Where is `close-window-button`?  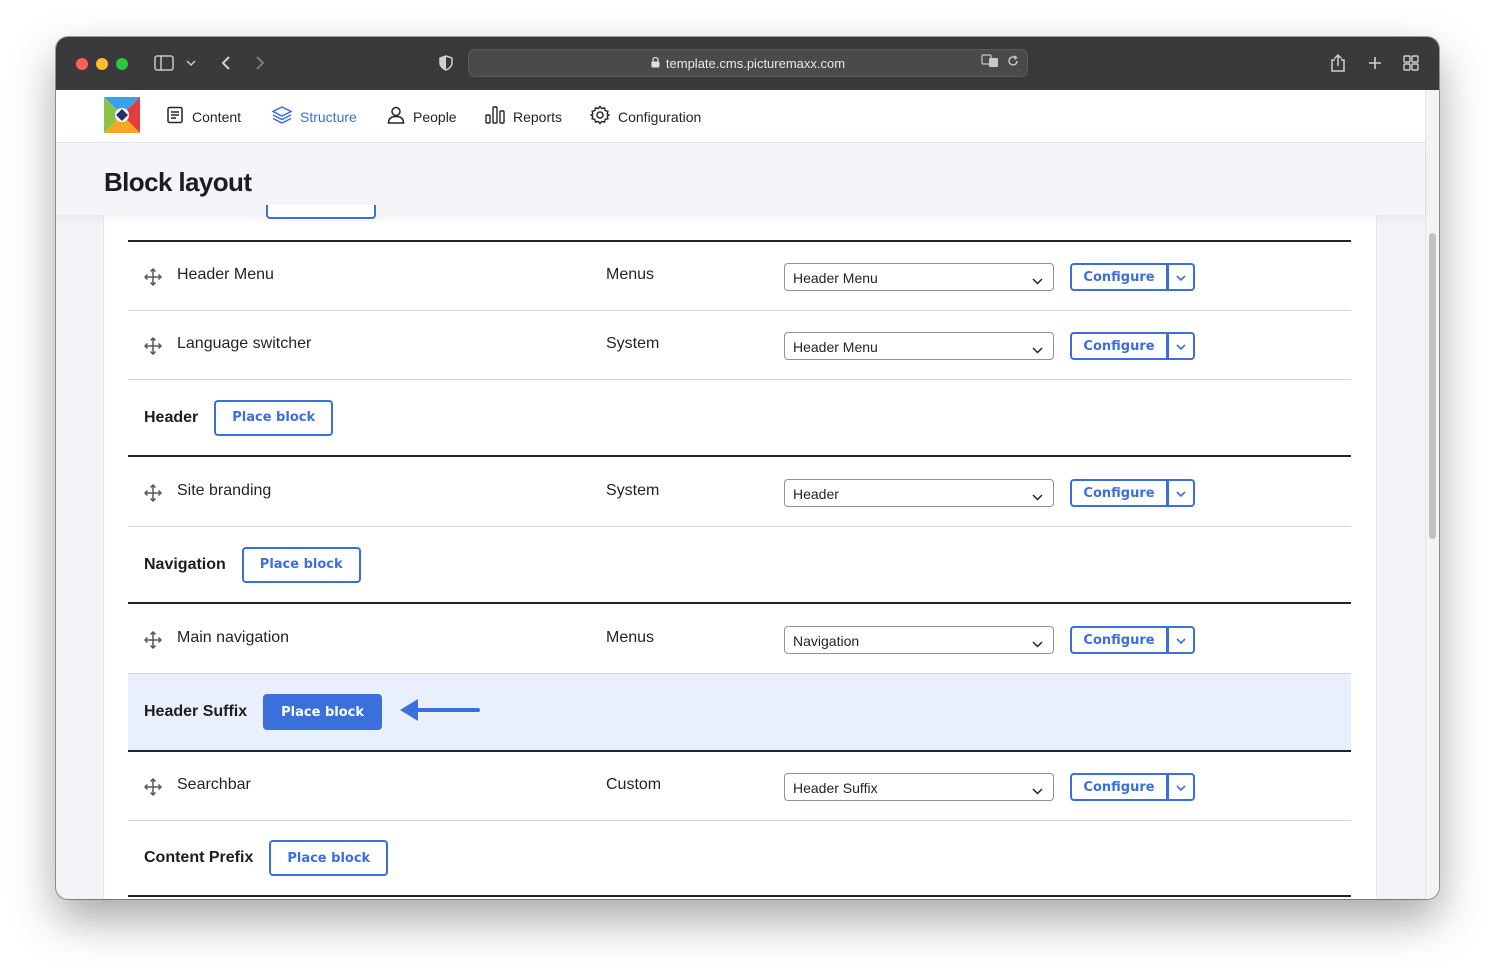 close-window-button is located at coordinates (82, 64).